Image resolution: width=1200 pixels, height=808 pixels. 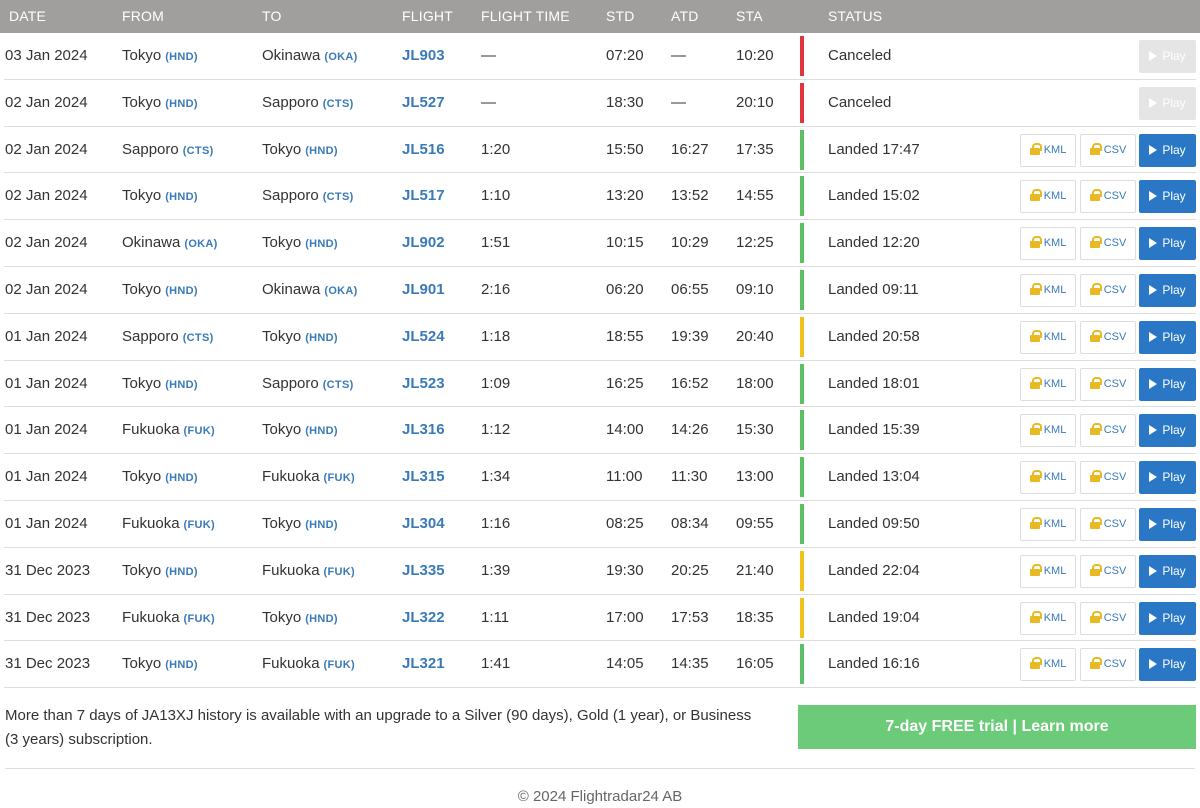 What do you see at coordinates (423, 524) in the screenshot?
I see `flight-number-link: JL304` at bounding box center [423, 524].